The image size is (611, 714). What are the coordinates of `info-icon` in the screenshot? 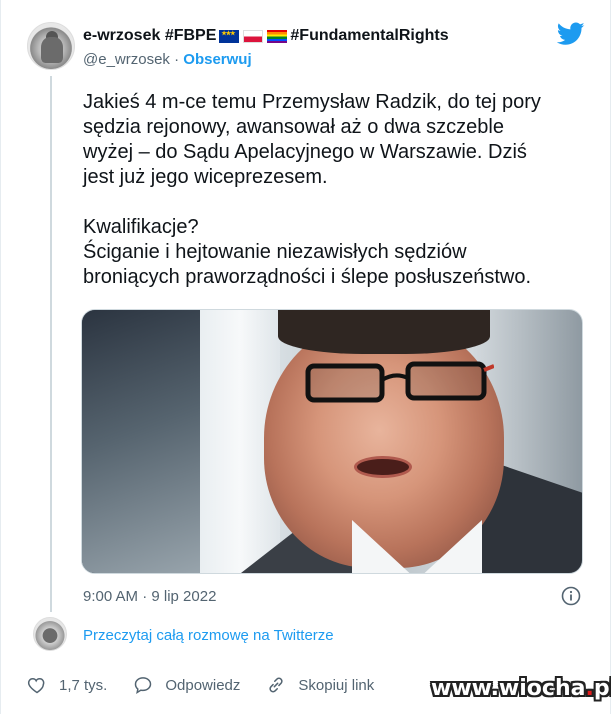 It's located at (571, 596).